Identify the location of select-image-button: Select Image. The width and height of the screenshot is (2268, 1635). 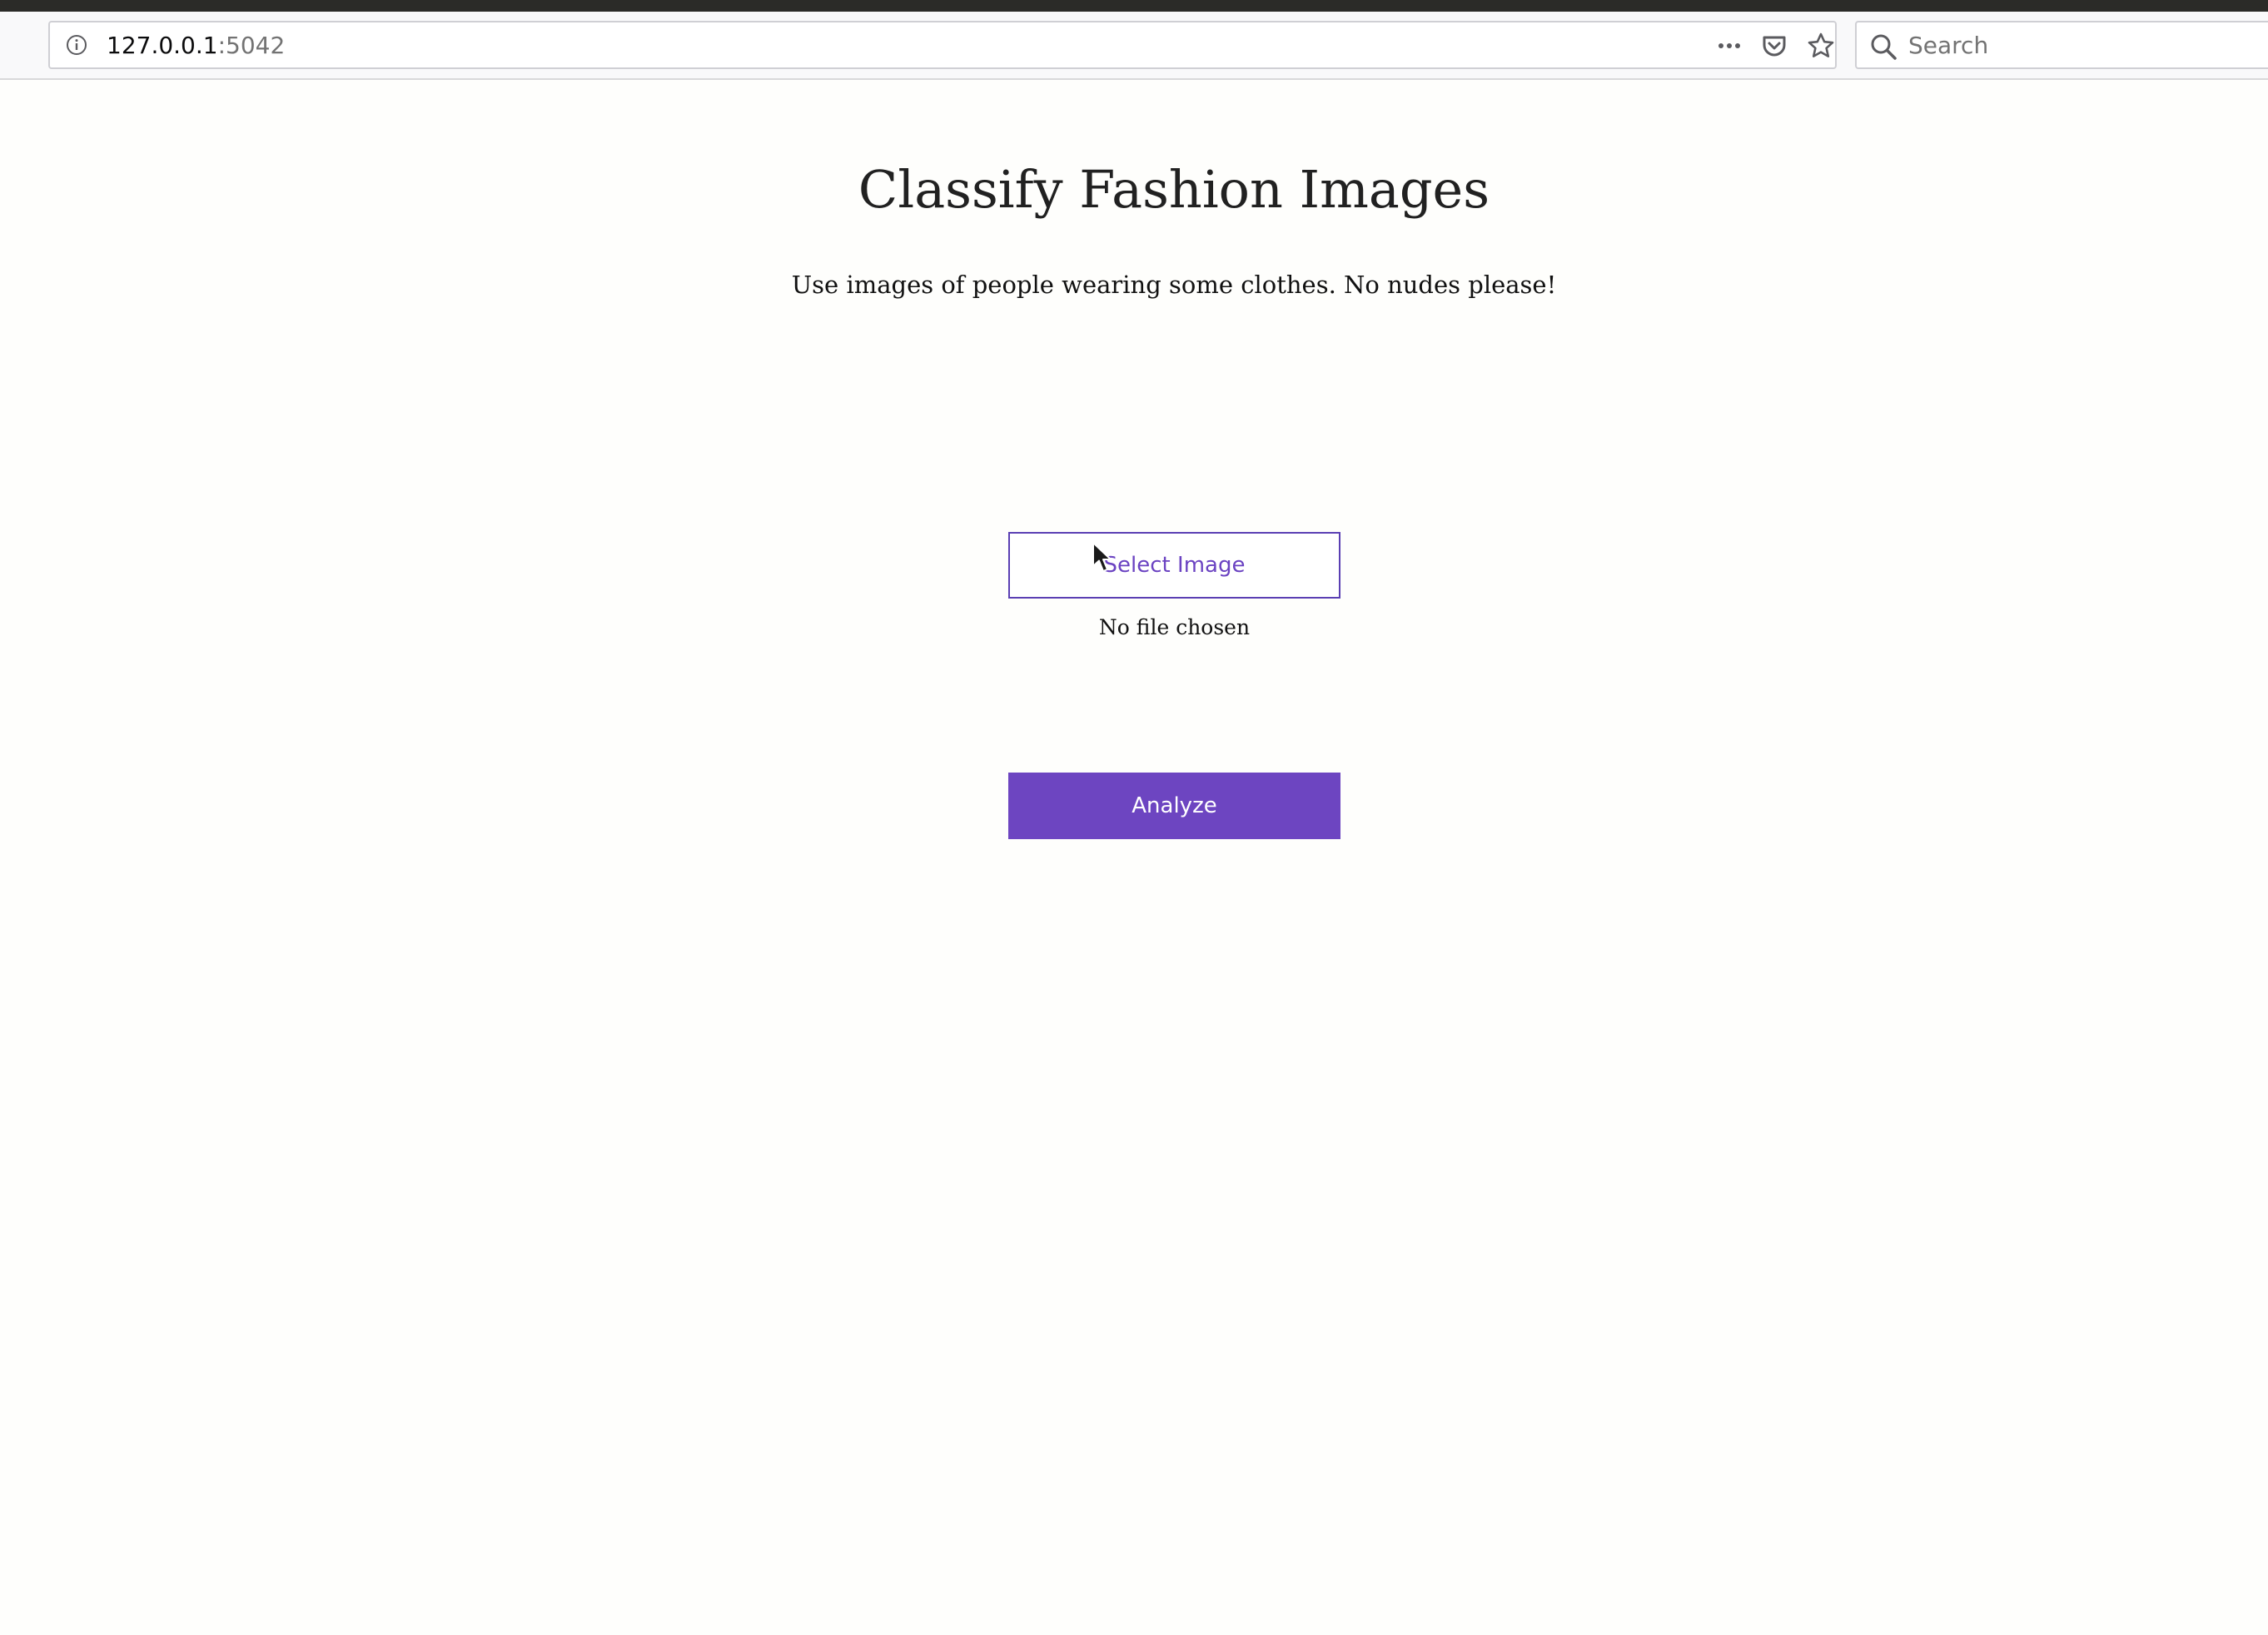
(1174, 565).